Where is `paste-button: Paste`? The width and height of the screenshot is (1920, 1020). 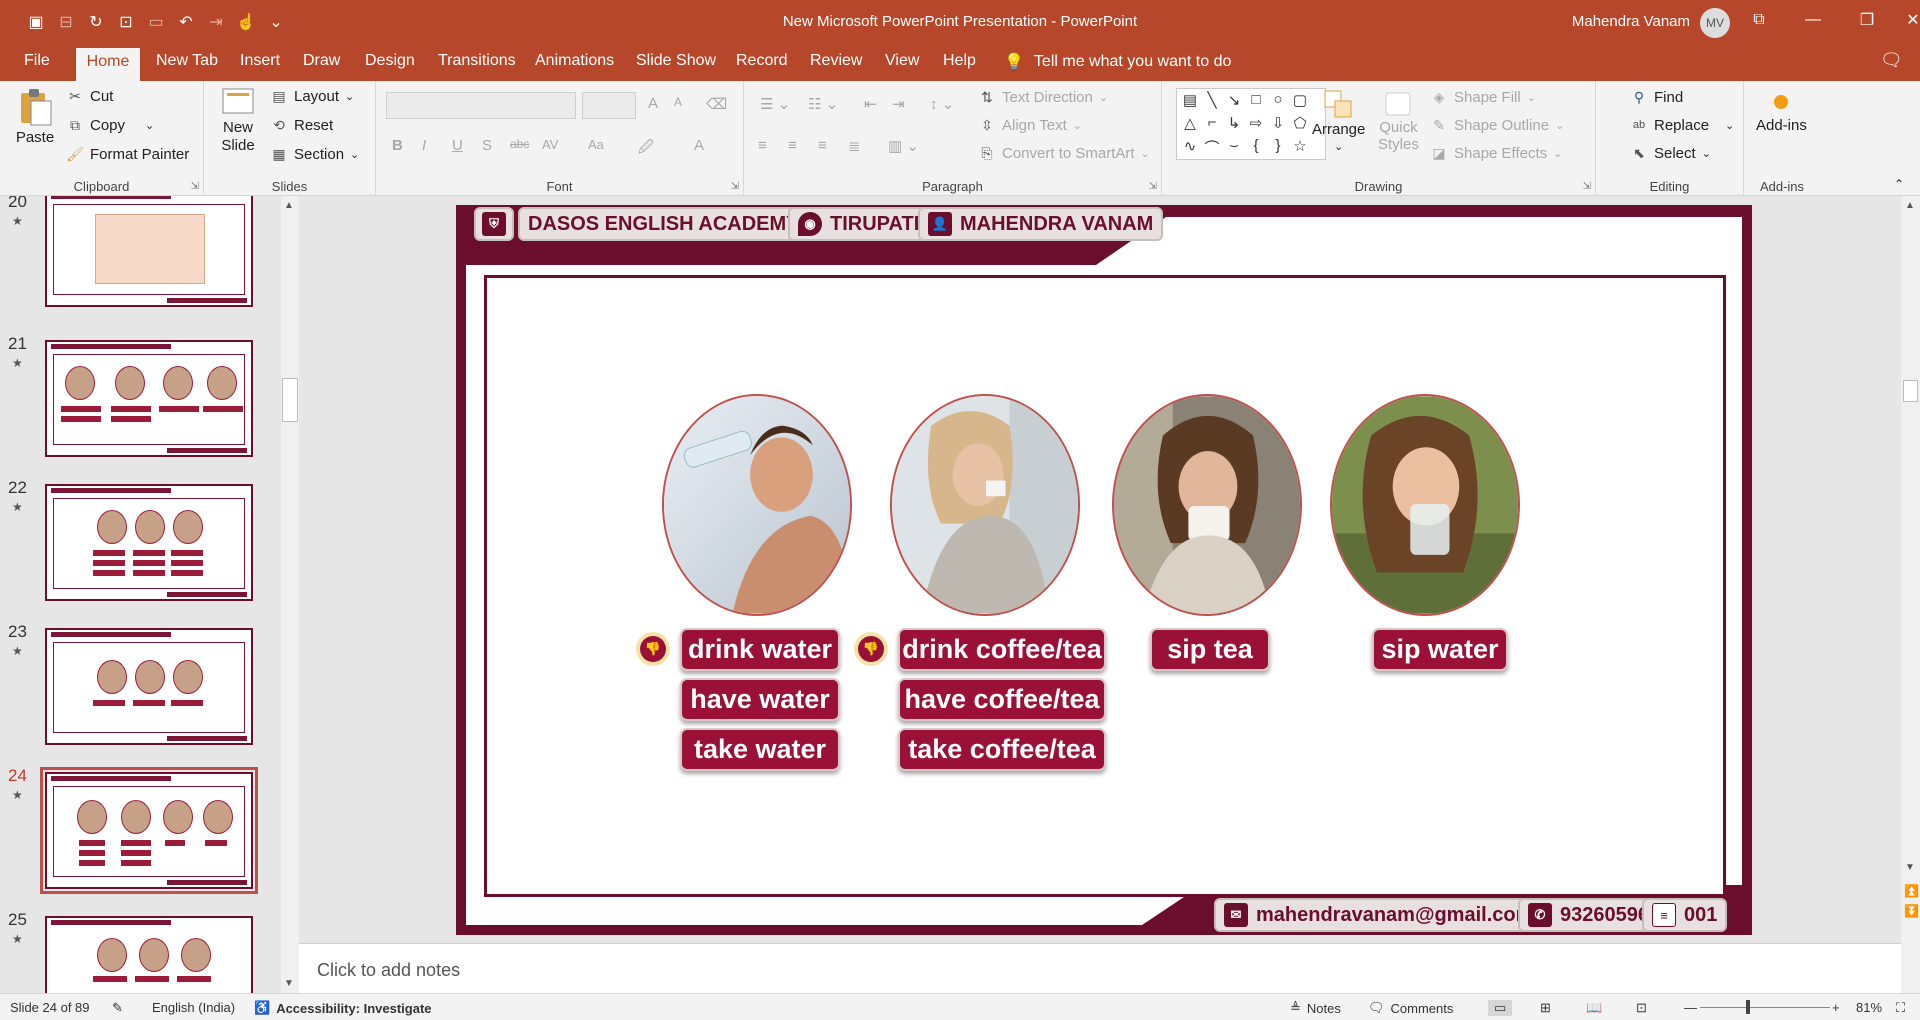
paste-button: Paste is located at coordinates (35, 116).